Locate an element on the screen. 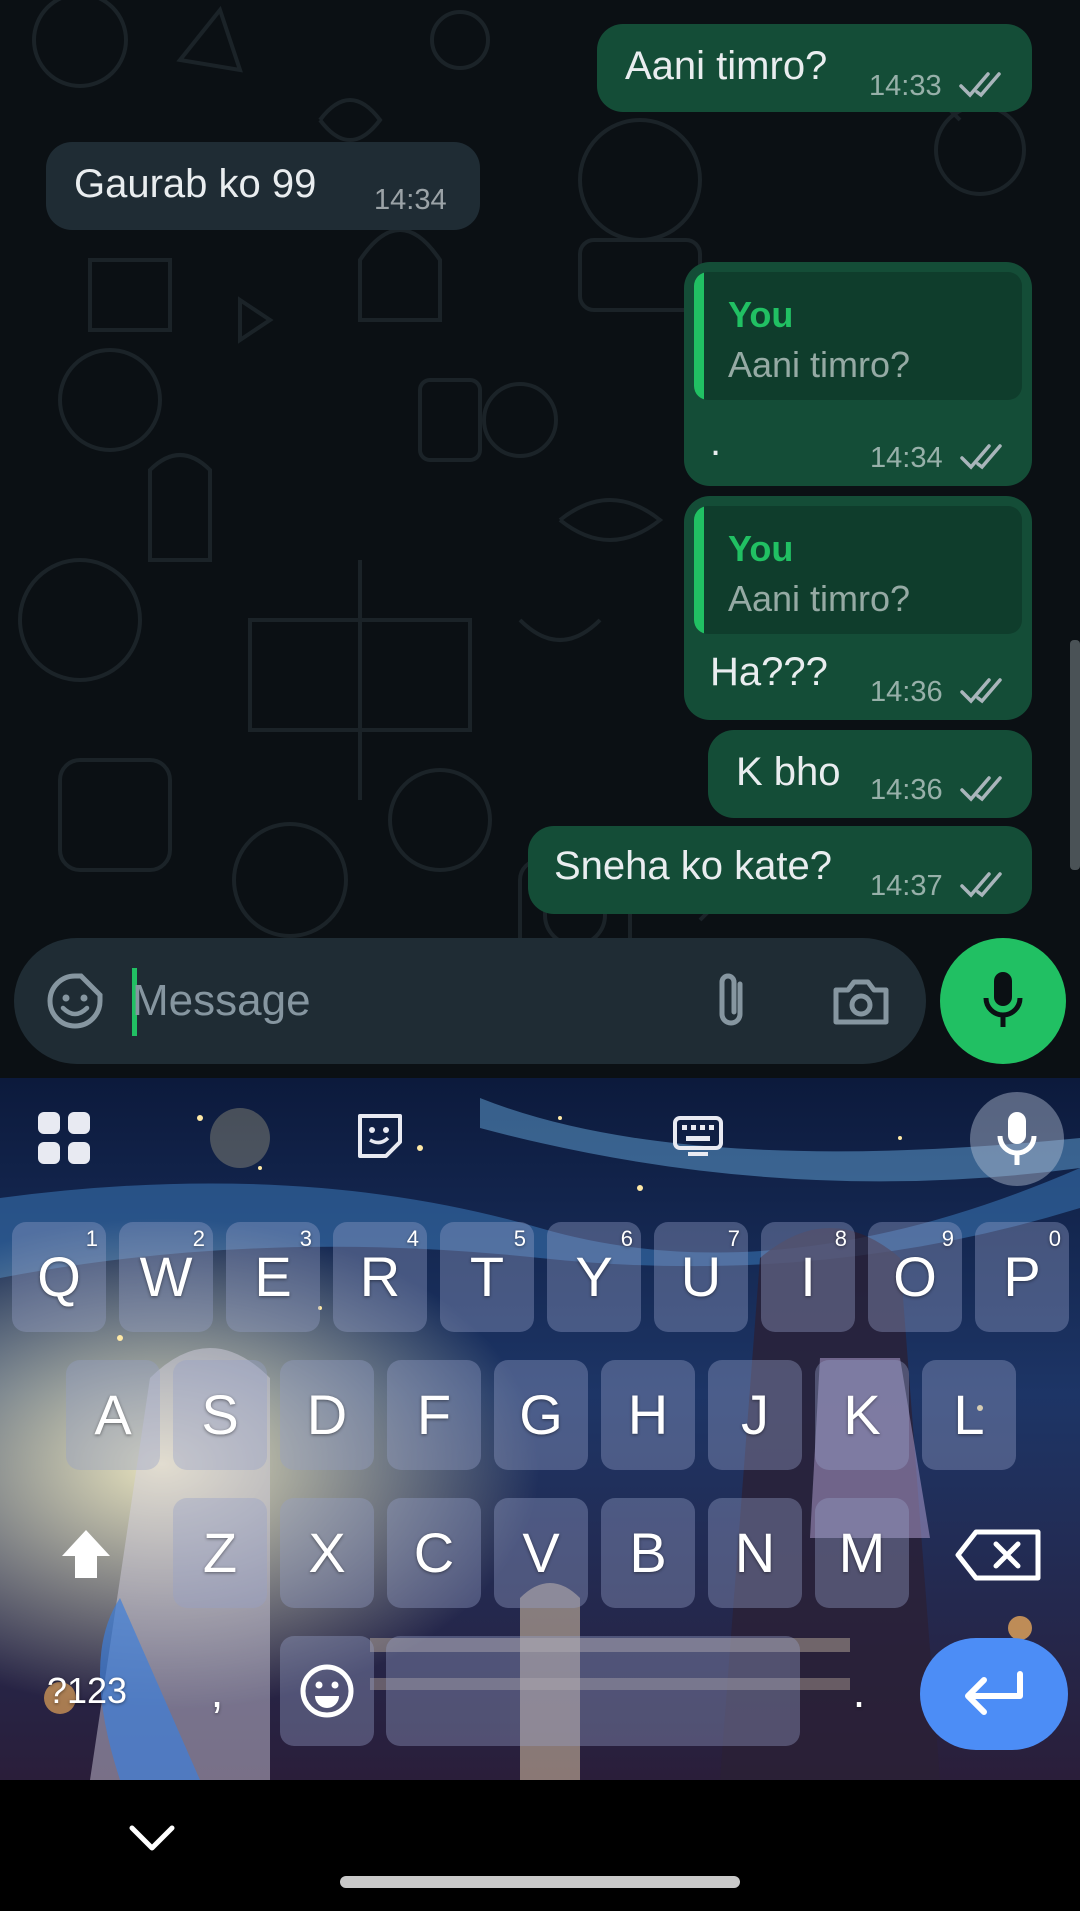  key-hint: 7 is located at coordinates (733, 1238).